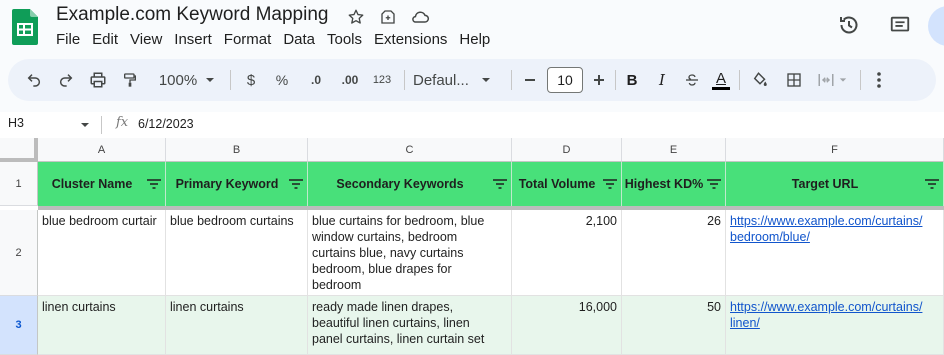 The width and height of the screenshot is (944, 355). I want to click on merge-cells-icon, so click(832, 80).